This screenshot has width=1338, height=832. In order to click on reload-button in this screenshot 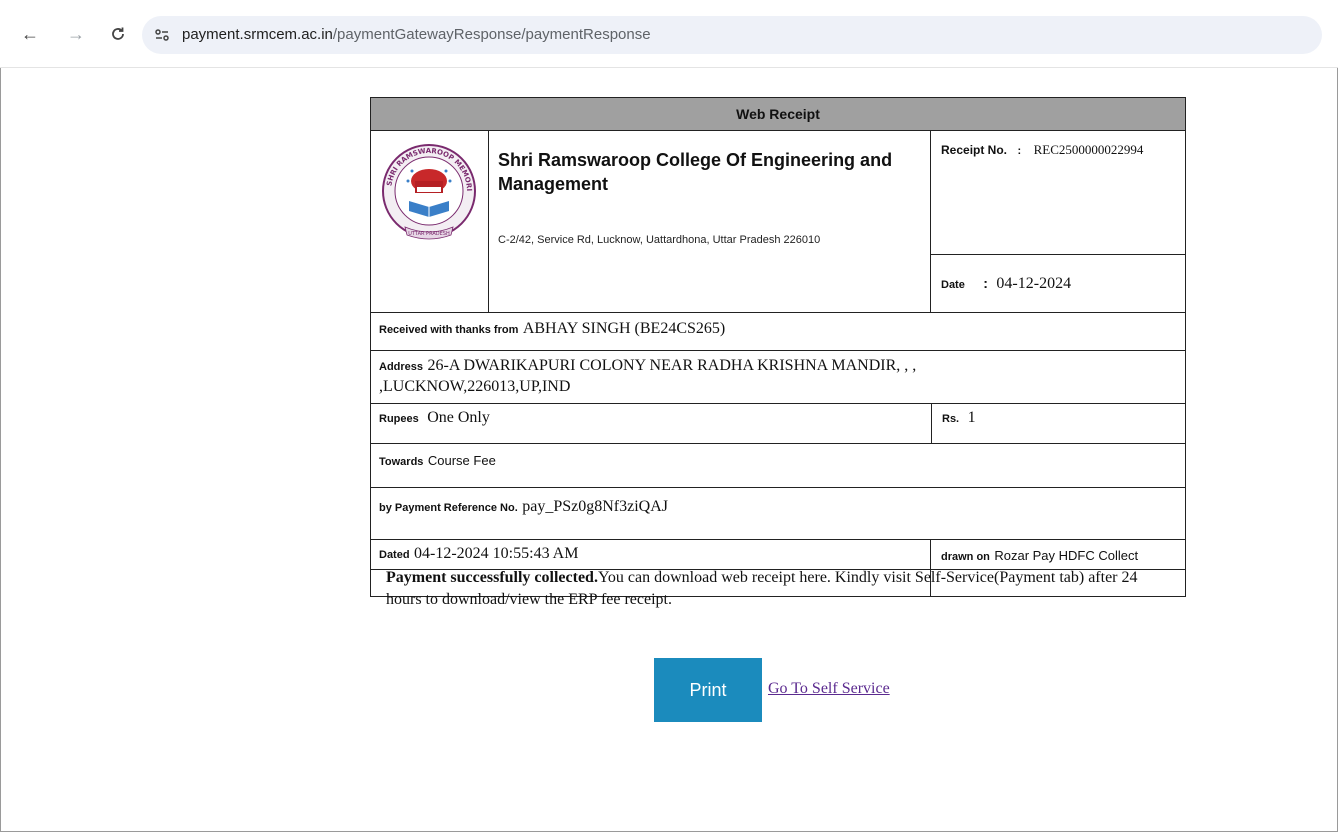, I will do `click(118, 34)`.